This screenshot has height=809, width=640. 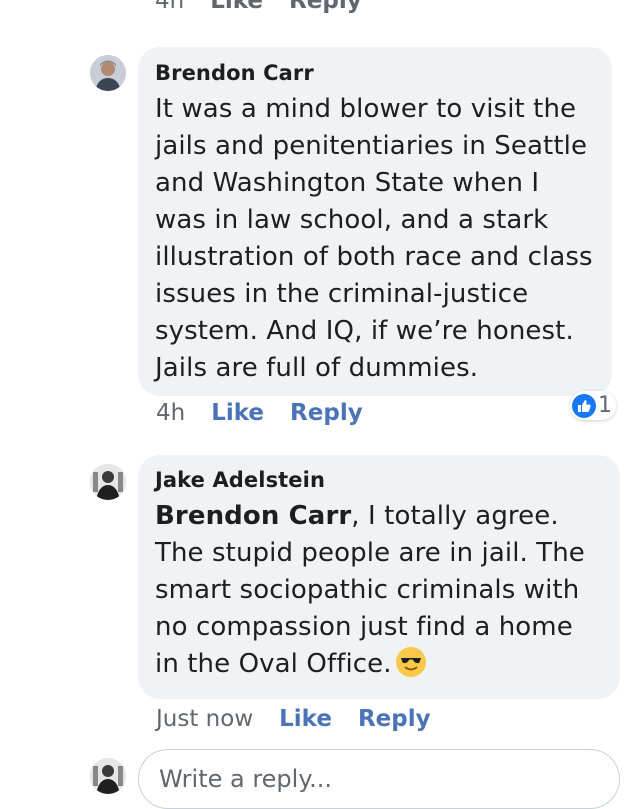 I want to click on comment-actions: Just now Like Reply, so click(x=293, y=719).